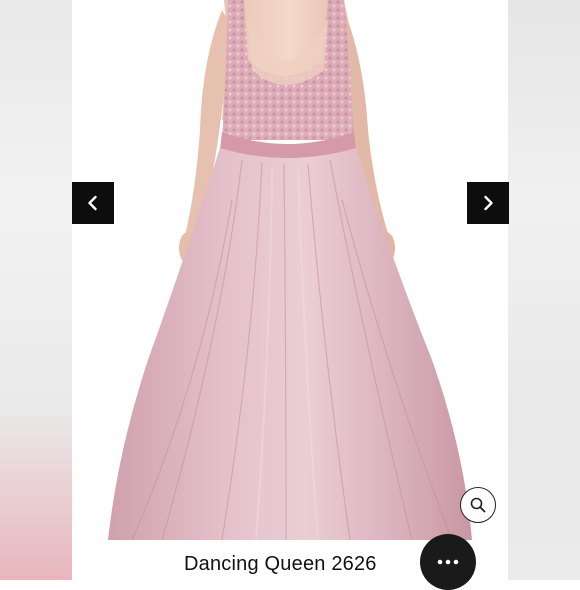 The height and width of the screenshot is (590, 580). What do you see at coordinates (544, 290) in the screenshot?
I see `background-right-panel` at bounding box center [544, 290].